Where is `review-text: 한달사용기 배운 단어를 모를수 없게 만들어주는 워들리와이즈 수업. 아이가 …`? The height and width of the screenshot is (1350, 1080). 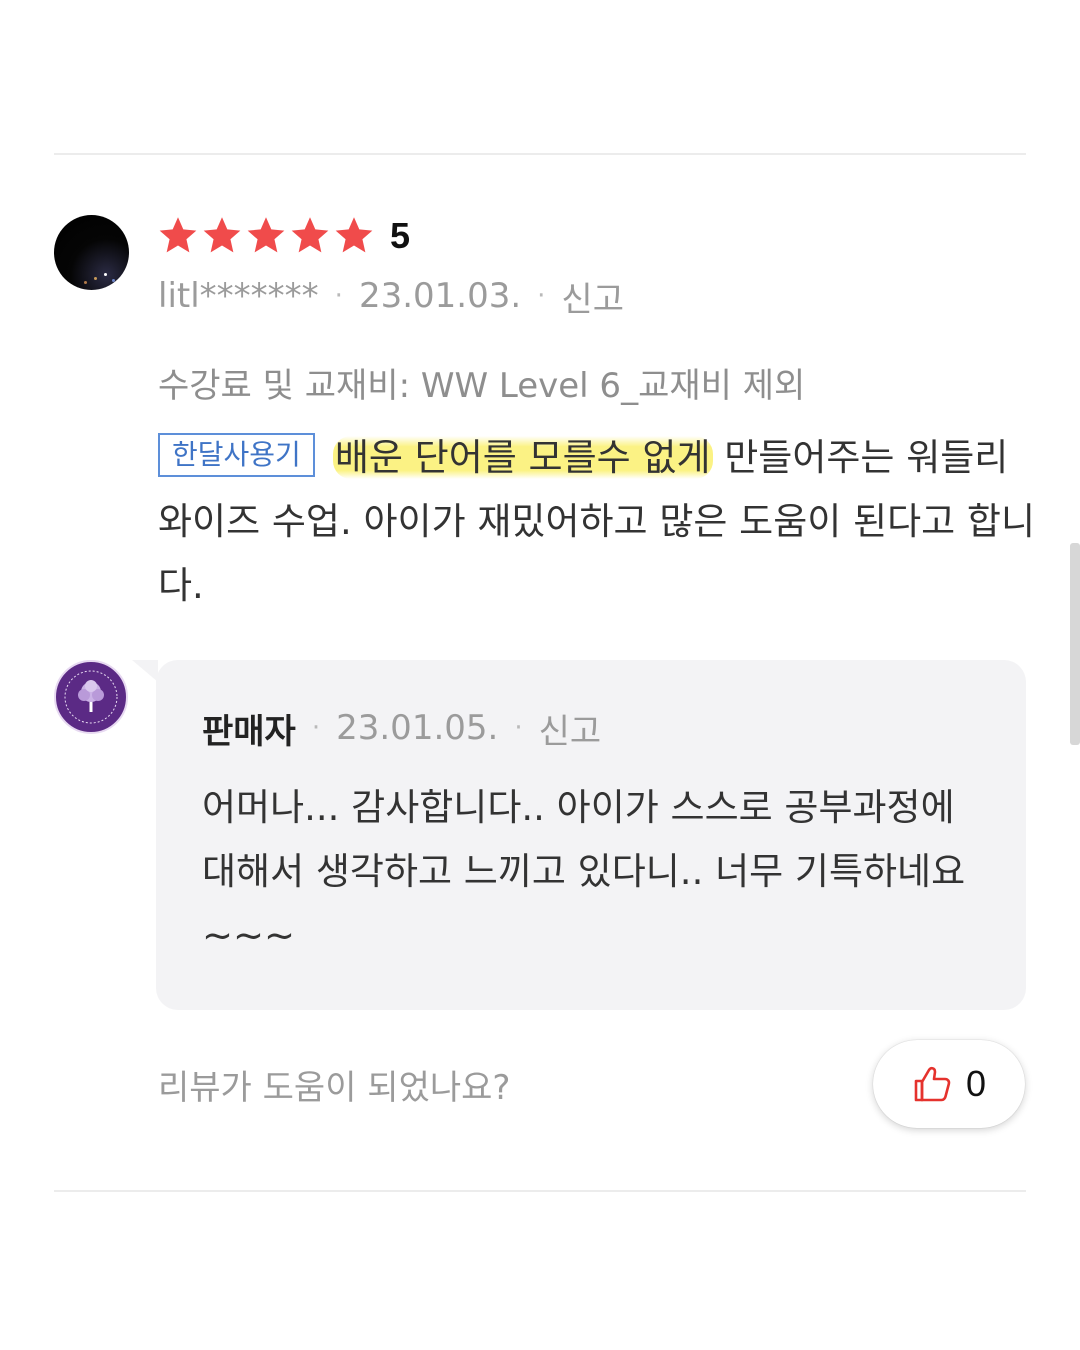 review-text: 한달사용기 배운 단어를 모를수 없게 만들어주는 워들리와이즈 수업. 아이가 … is located at coordinates (598, 522).